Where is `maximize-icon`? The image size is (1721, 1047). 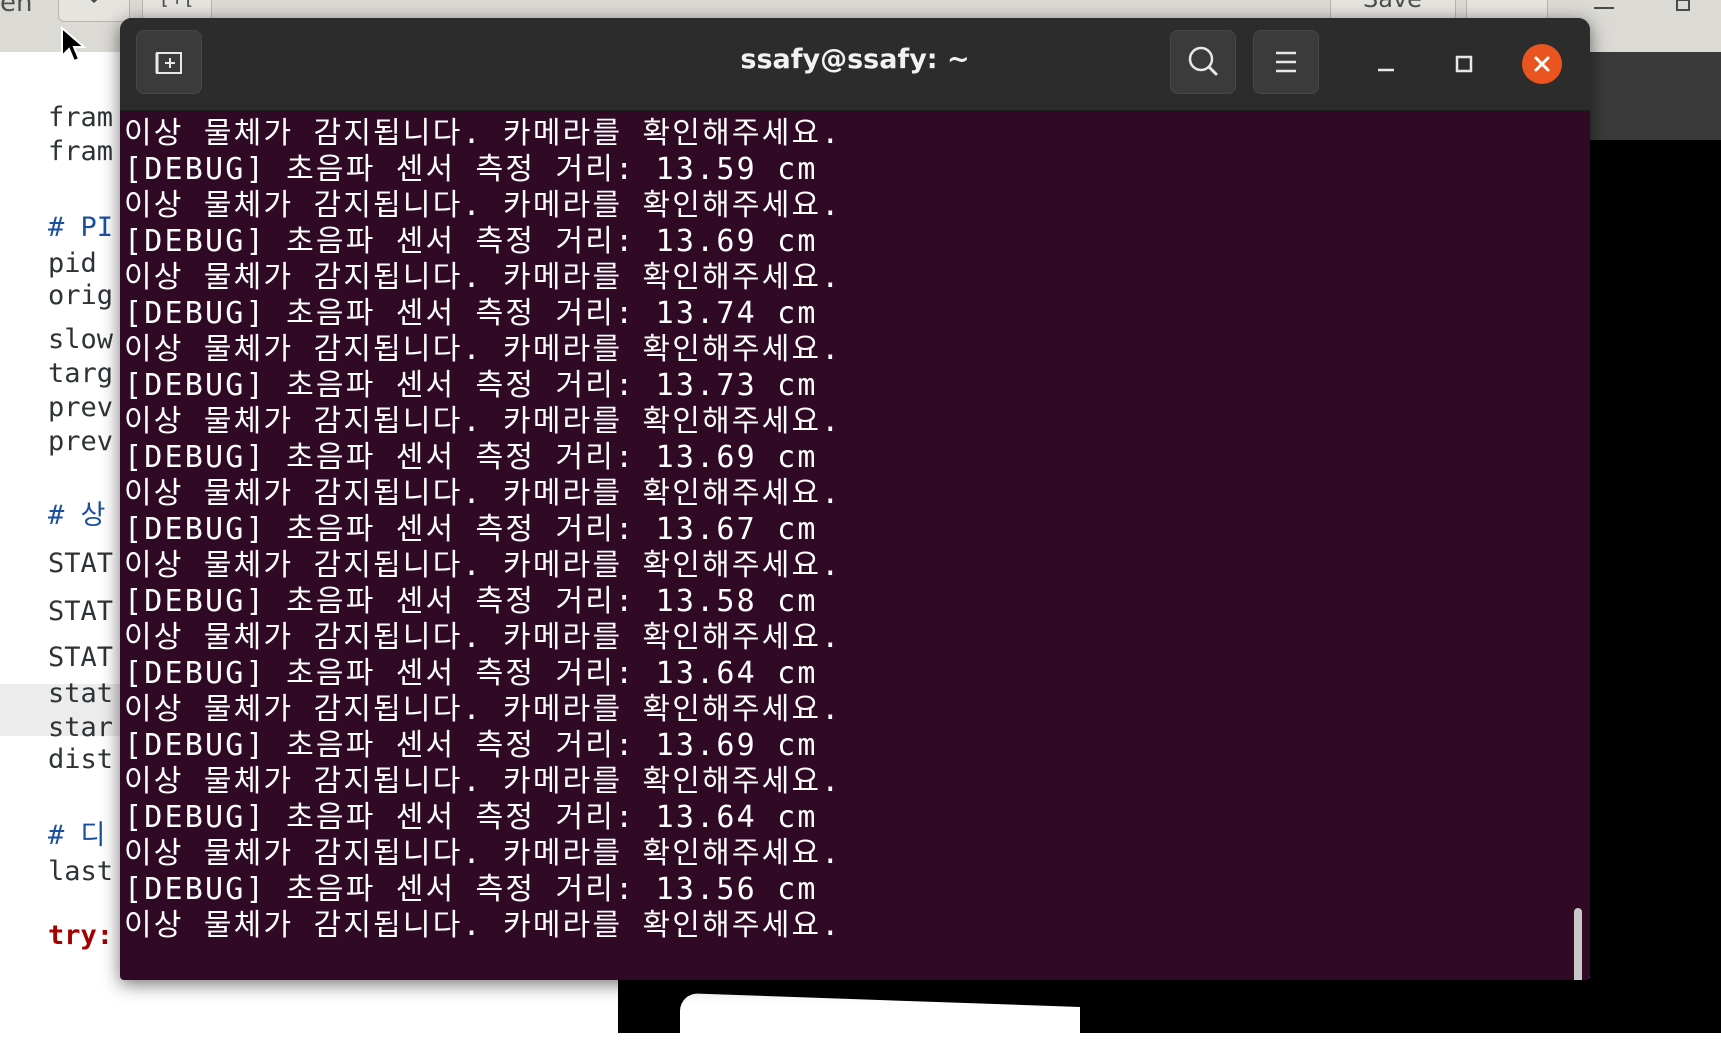 maximize-icon is located at coordinates (1464, 64).